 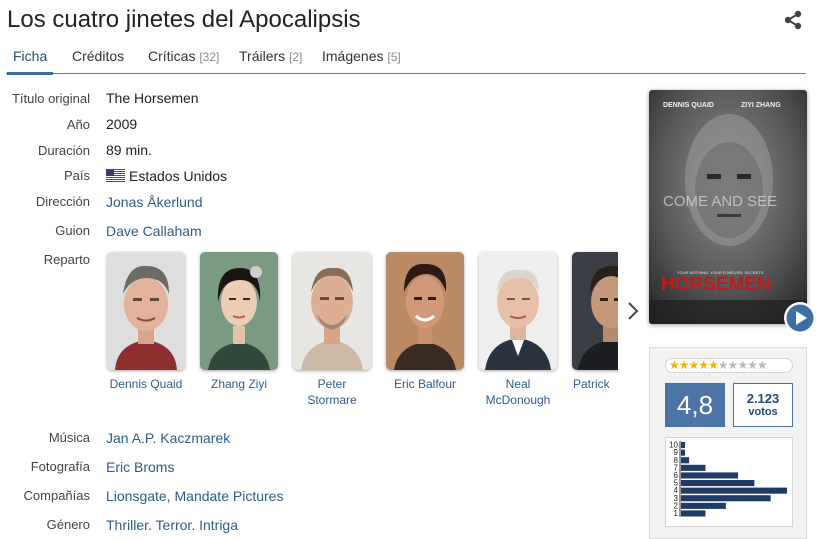 What do you see at coordinates (178, 176) in the screenshot?
I see `country-name: Estados Unidos` at bounding box center [178, 176].